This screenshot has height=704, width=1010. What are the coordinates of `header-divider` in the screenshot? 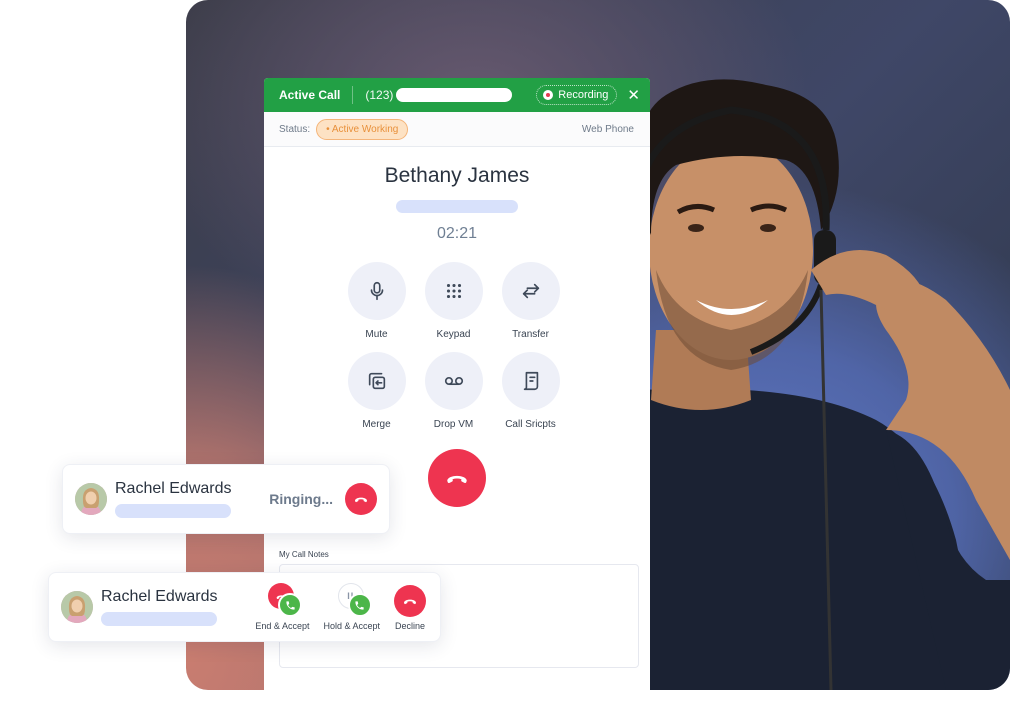 It's located at (353, 95).